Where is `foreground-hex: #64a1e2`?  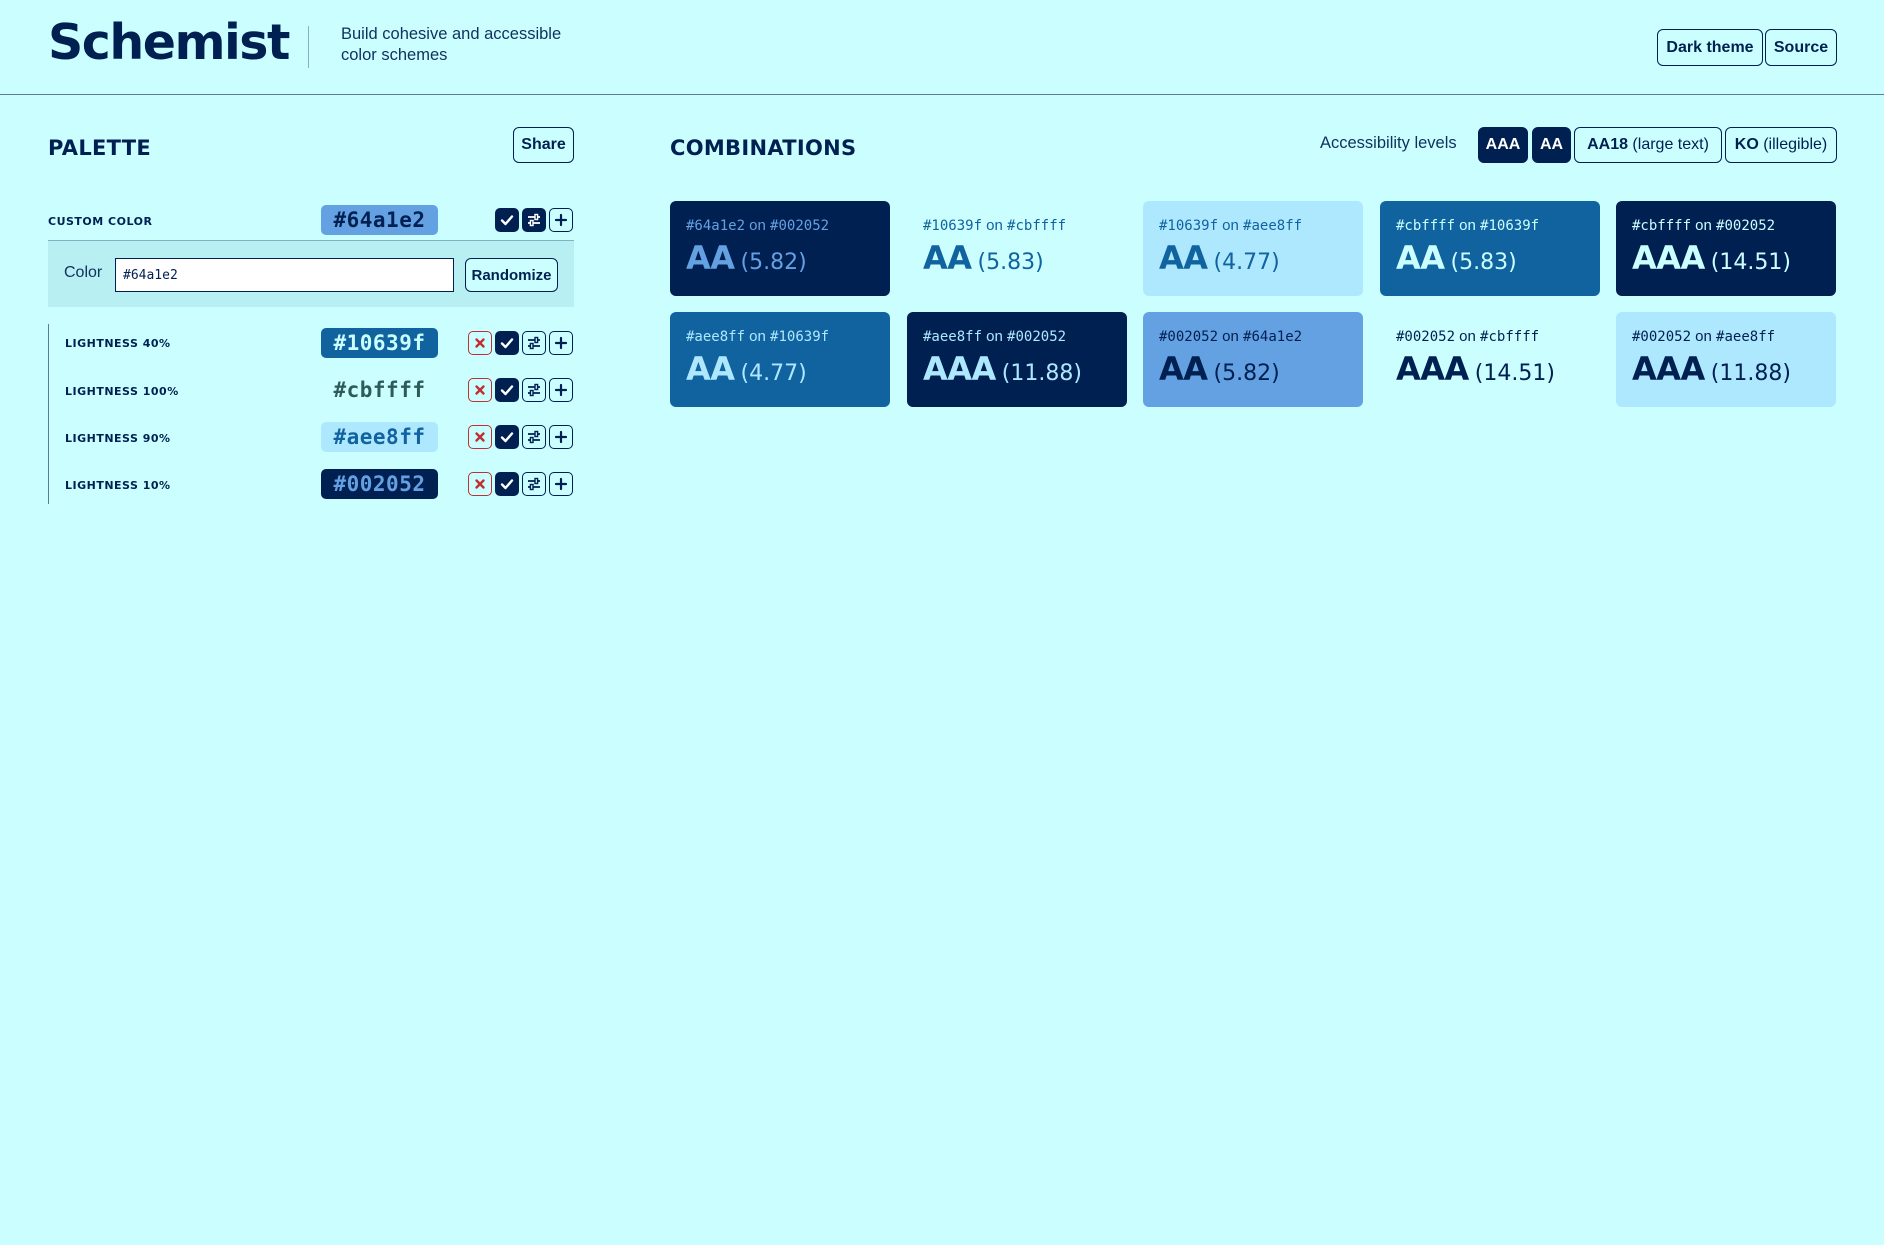 foreground-hex: #64a1e2 is located at coordinates (716, 226).